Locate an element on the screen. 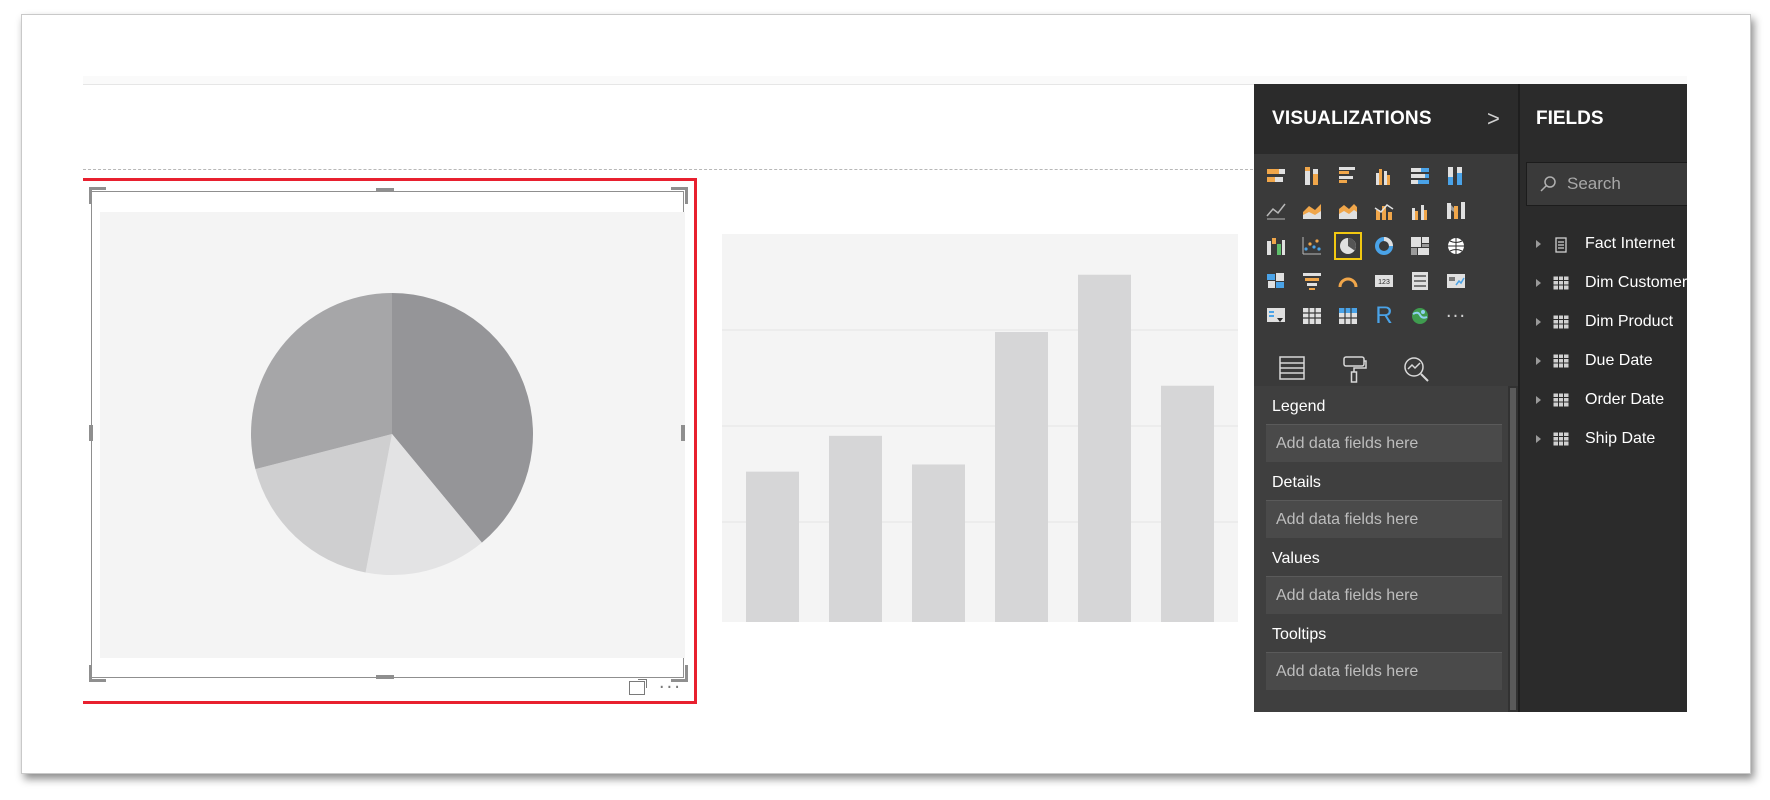 The image size is (1770, 800). field-table-item: Dim Customer is located at coordinates (1603, 282).